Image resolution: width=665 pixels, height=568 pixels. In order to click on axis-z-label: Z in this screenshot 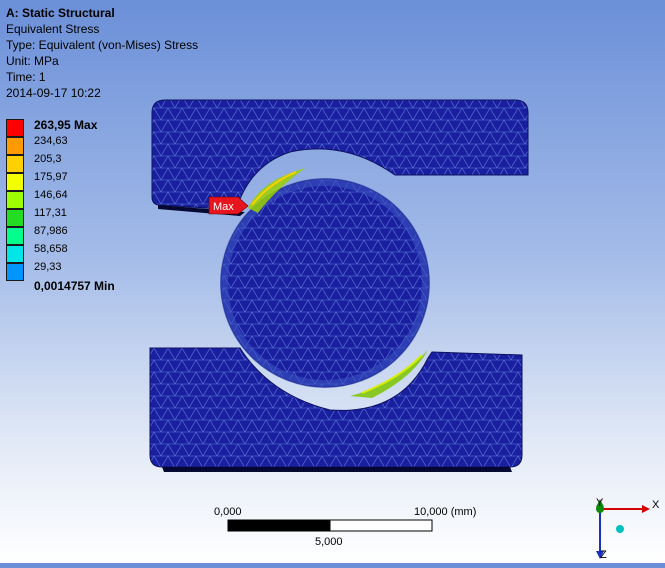, I will do `click(603, 555)`.